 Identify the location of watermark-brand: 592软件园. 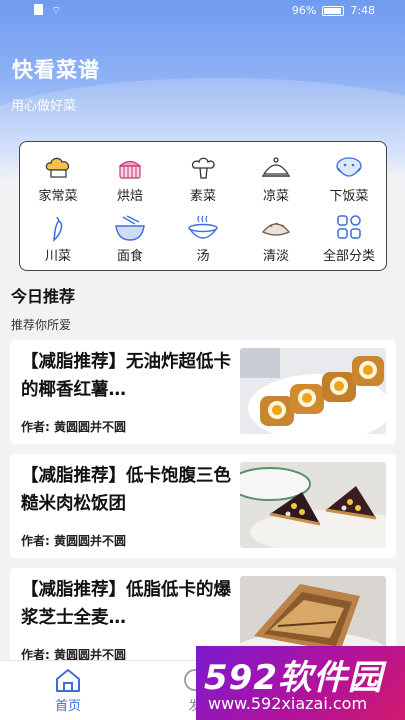
(293, 678).